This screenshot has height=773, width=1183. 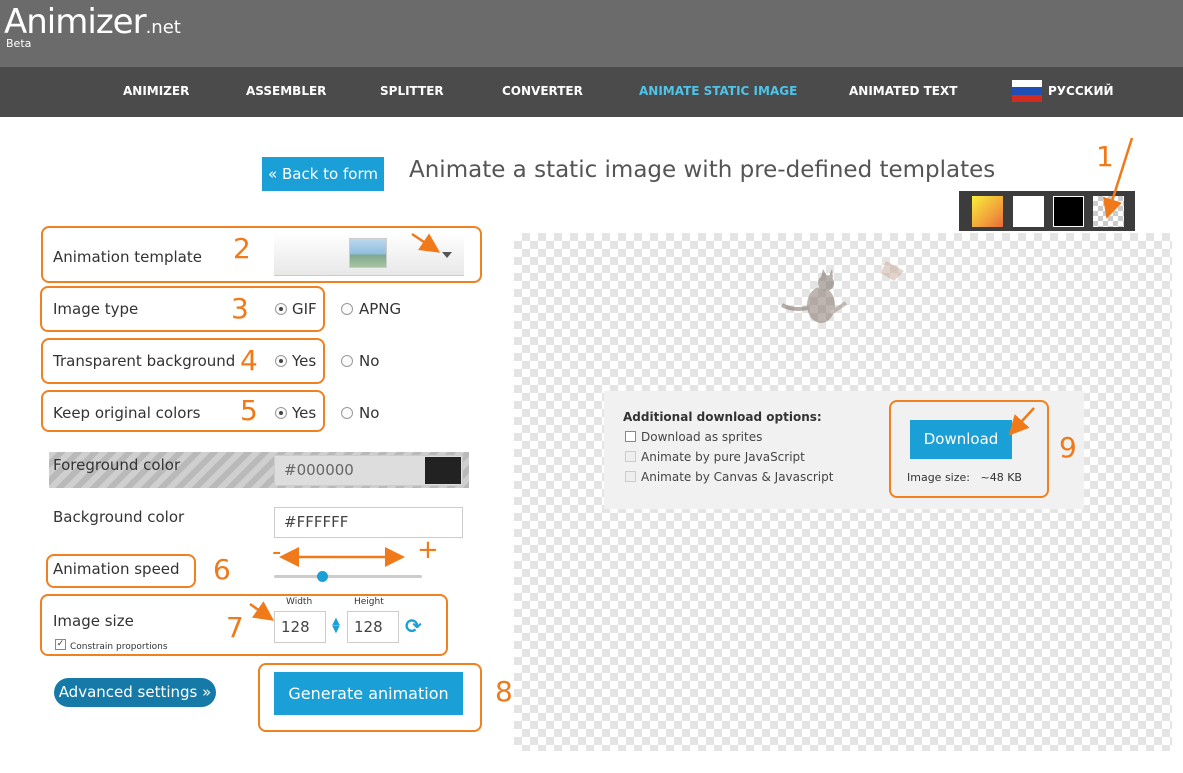 What do you see at coordinates (722, 417) in the screenshot?
I see `download-options-title: Additional download options:` at bounding box center [722, 417].